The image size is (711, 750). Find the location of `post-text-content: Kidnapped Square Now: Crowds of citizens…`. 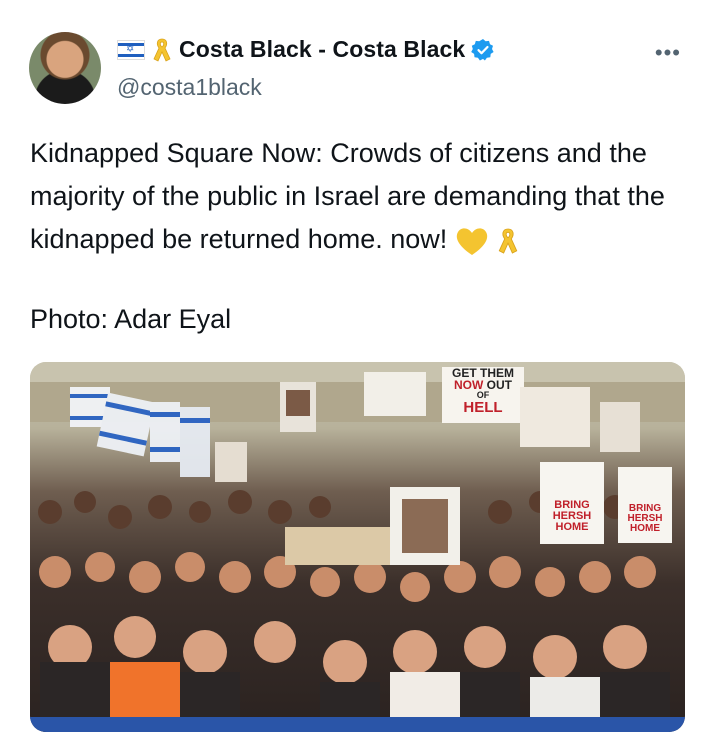

post-text-content: Kidnapped Square Now: Crowds of citizens… is located at coordinates (347, 196).